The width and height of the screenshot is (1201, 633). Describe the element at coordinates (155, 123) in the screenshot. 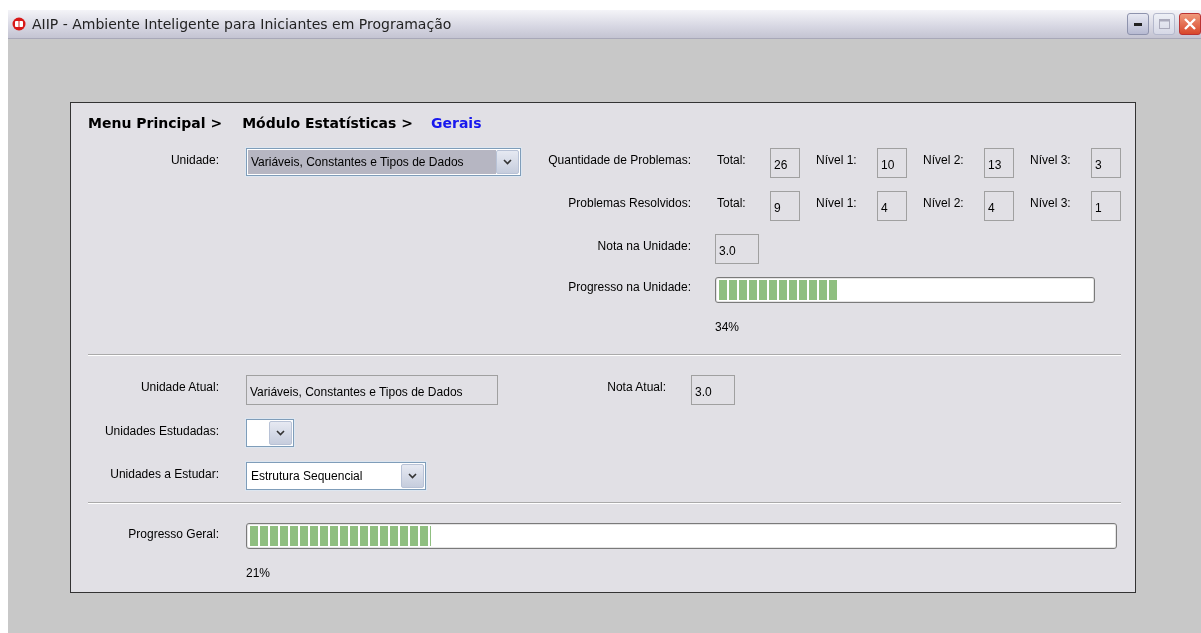

I see `breadcrumb-link: Menu Principal >` at that location.